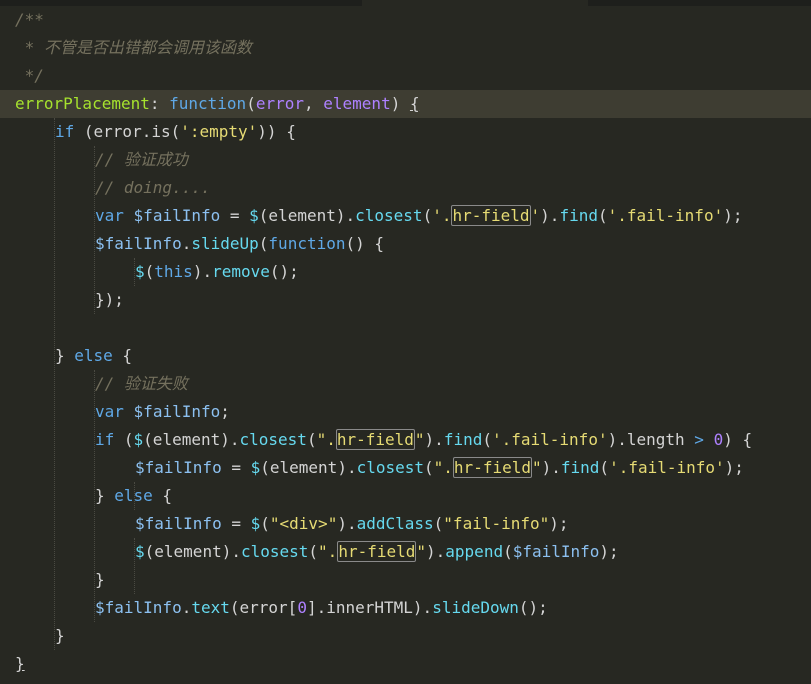 The width and height of the screenshot is (811, 684). I want to click on code-token: // 验证失败, so click(141, 383).